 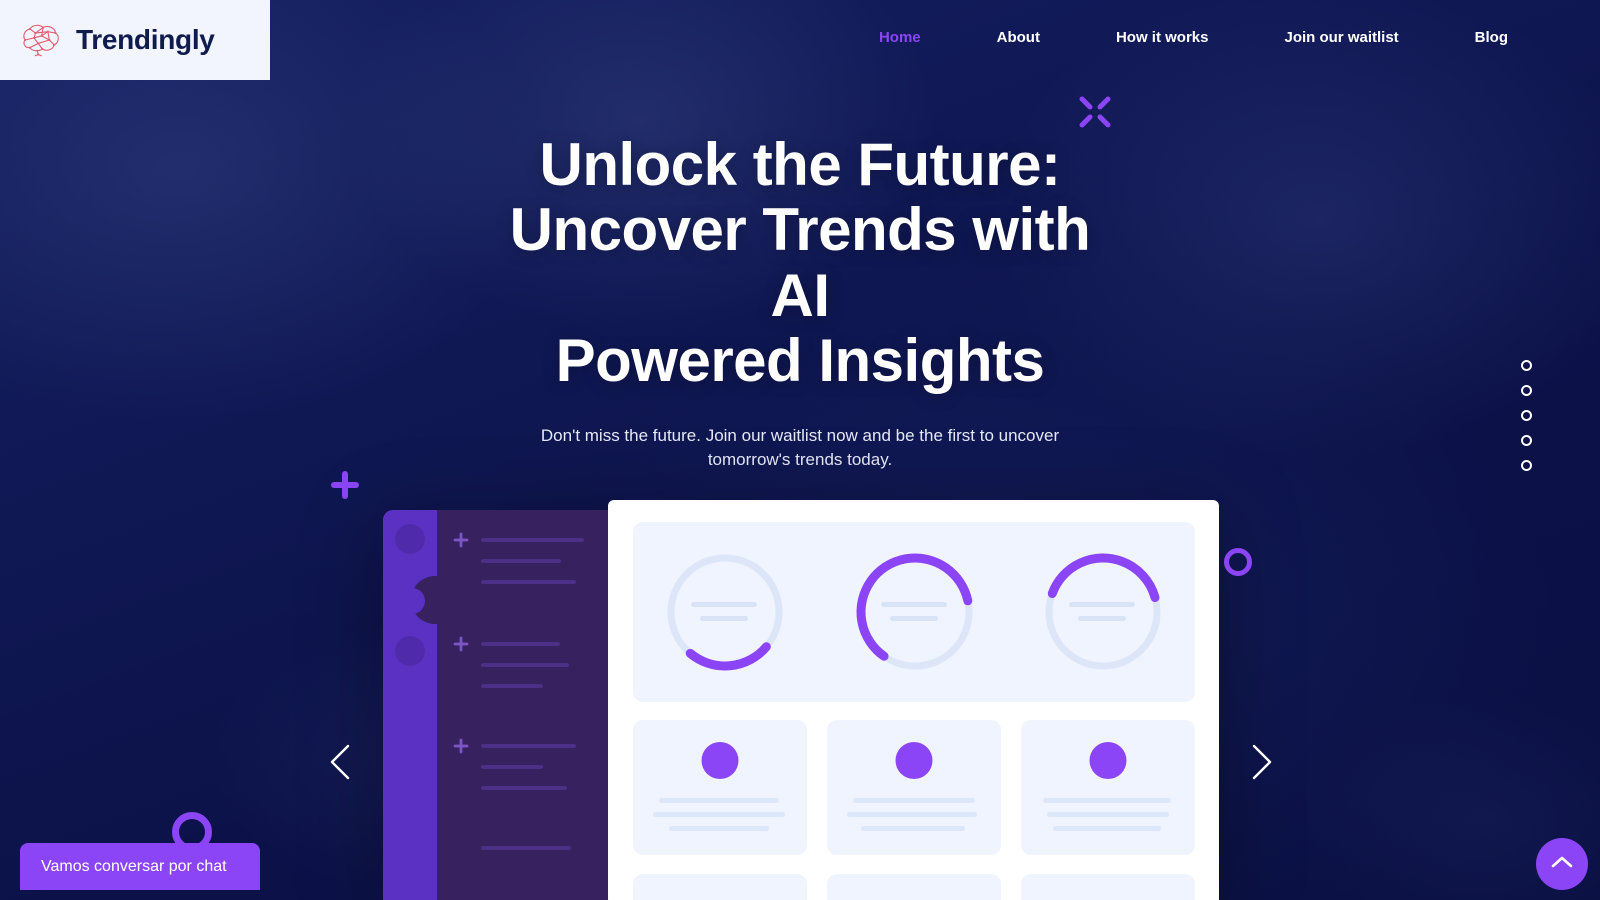 I want to click on scroll-to-top-button, so click(x=1562, y=864).